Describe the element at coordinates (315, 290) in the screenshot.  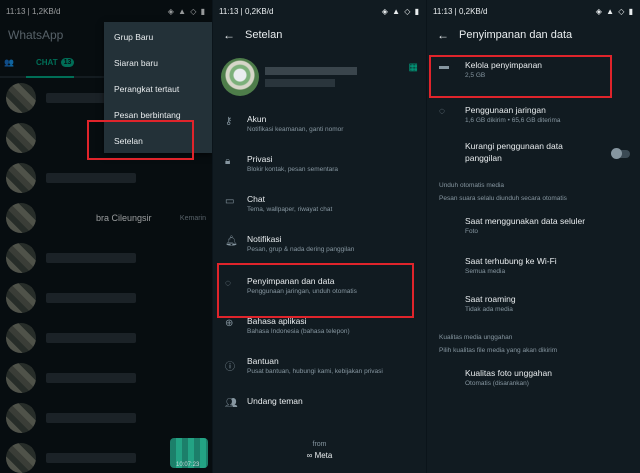
I see `highlight-storage-data` at that location.